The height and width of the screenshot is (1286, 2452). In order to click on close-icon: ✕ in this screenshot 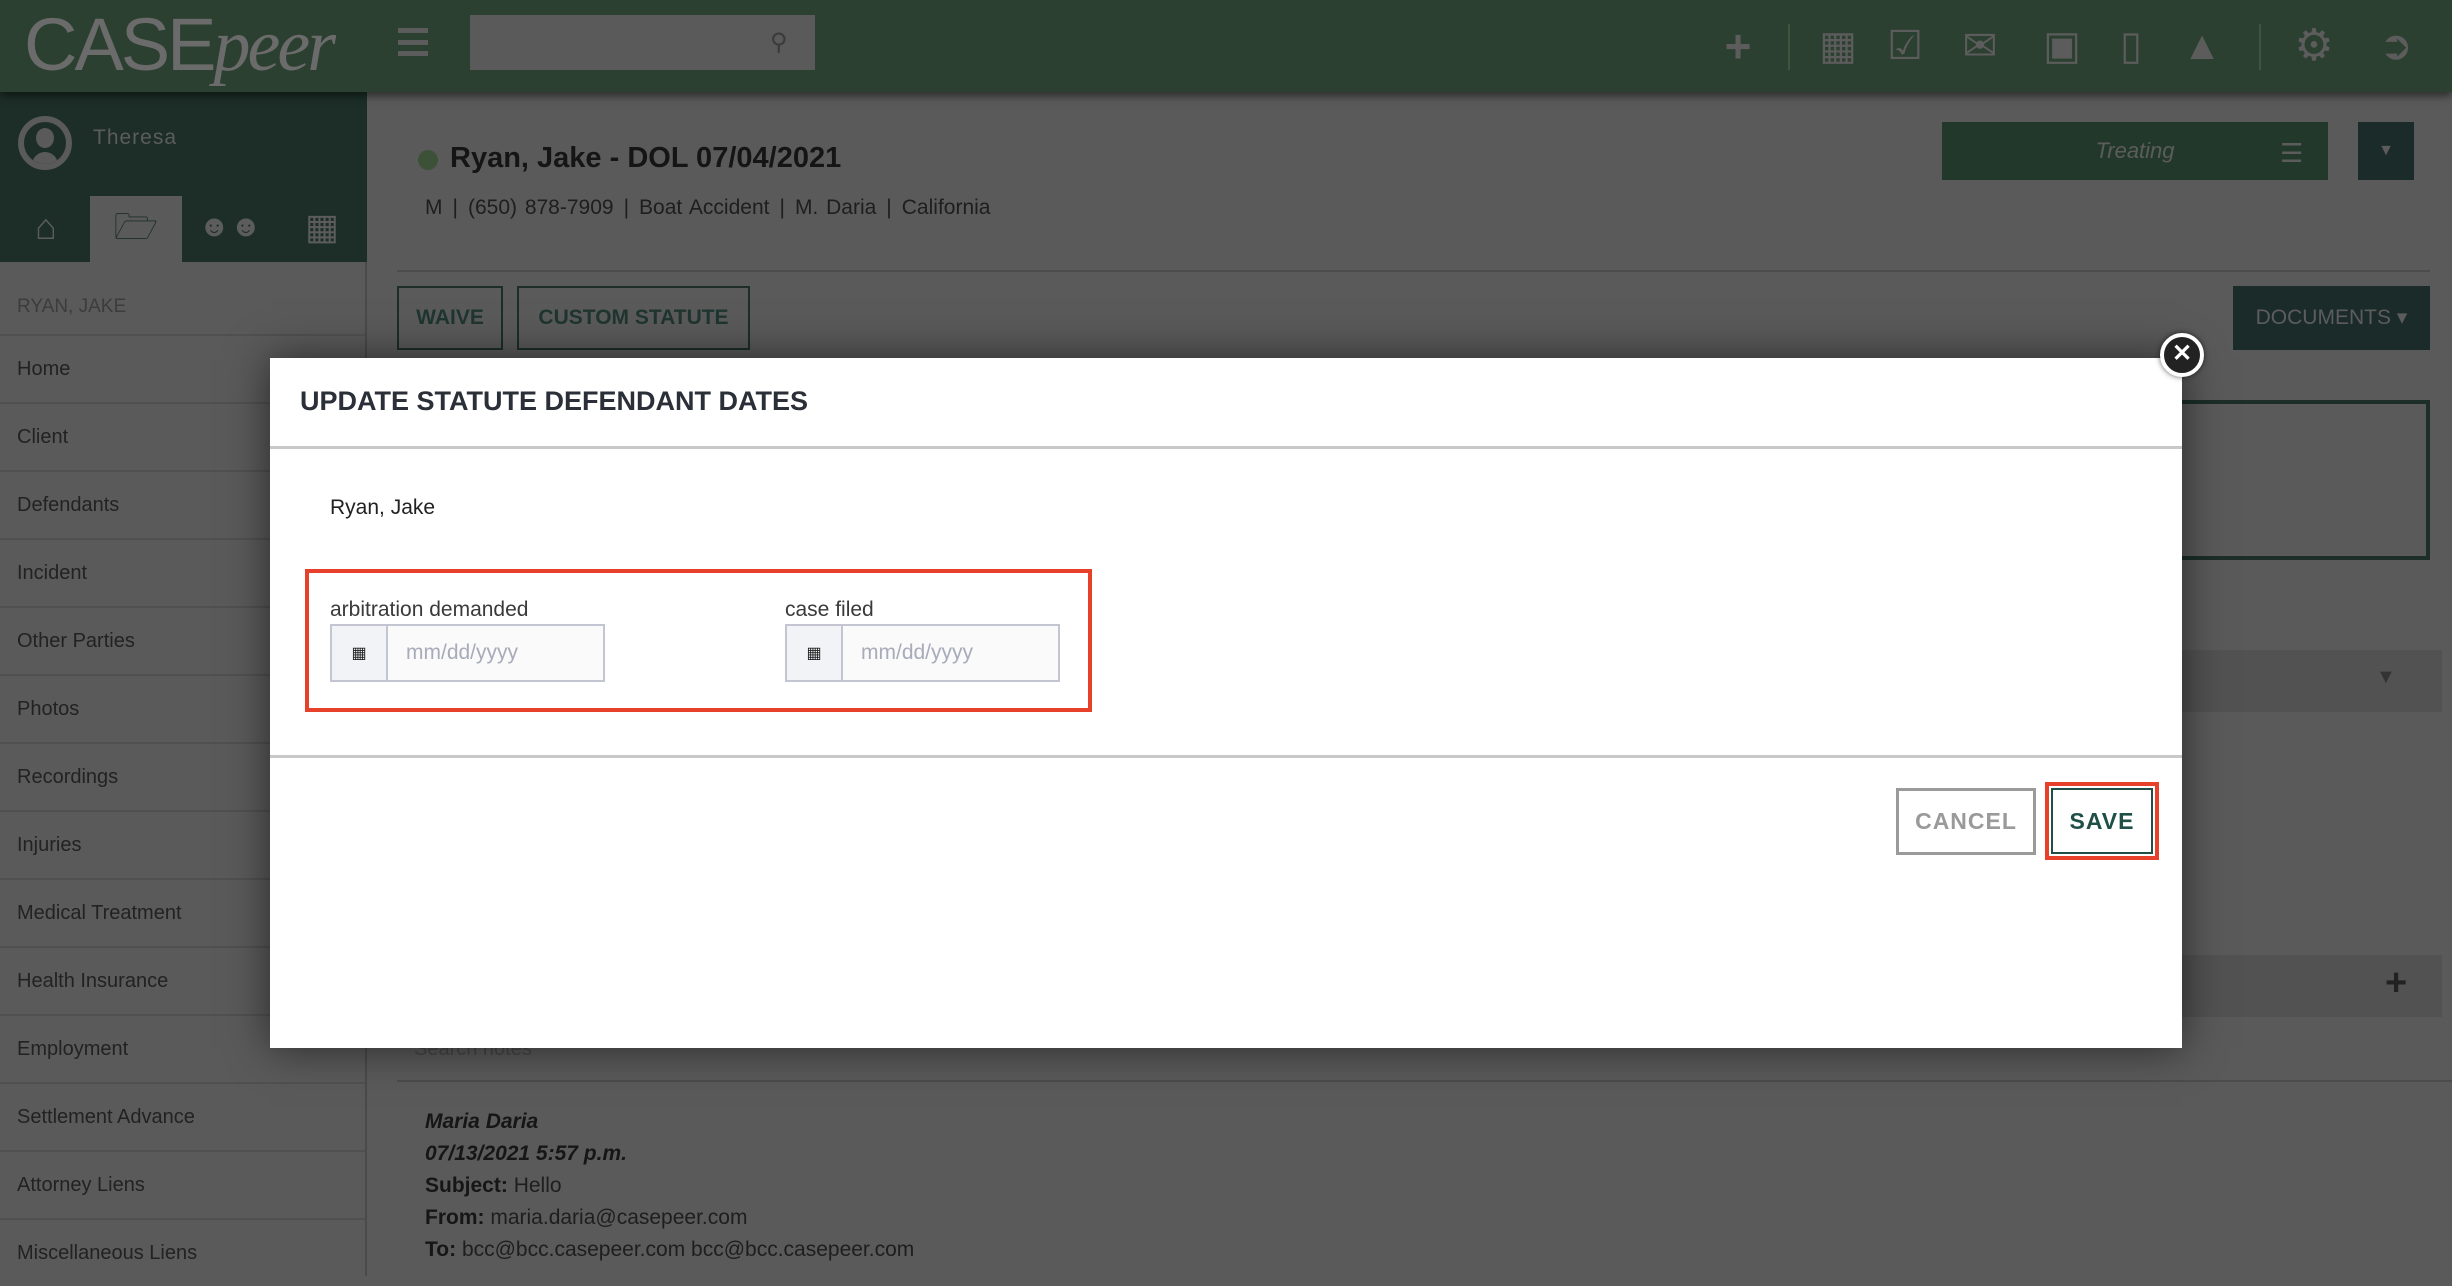, I will do `click(2182, 355)`.